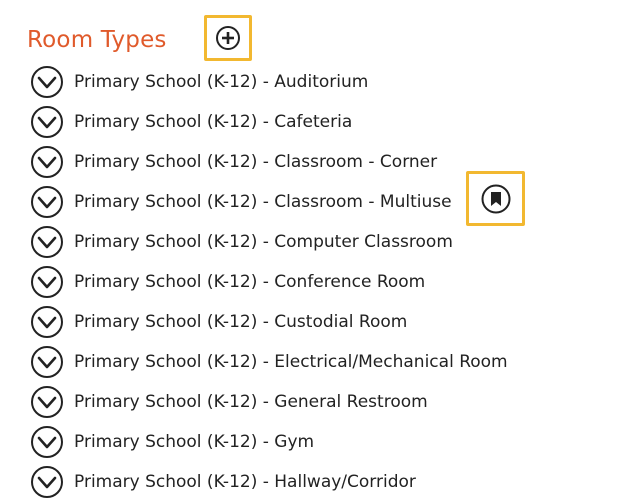 The image size is (636, 504). I want to click on list-item: Primary School (K-12) - Hallway/Corridor, so click(318, 482).